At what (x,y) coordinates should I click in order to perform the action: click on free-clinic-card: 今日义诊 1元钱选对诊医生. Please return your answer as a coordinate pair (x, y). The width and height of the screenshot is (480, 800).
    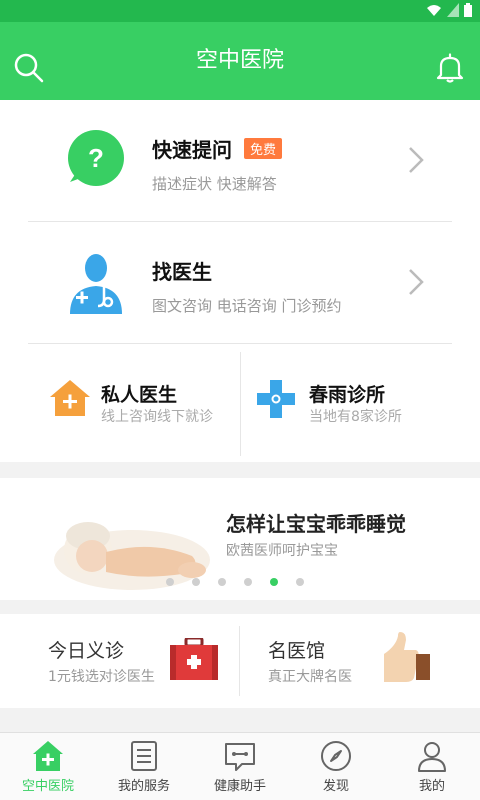
    Looking at the image, I should click on (120, 661).